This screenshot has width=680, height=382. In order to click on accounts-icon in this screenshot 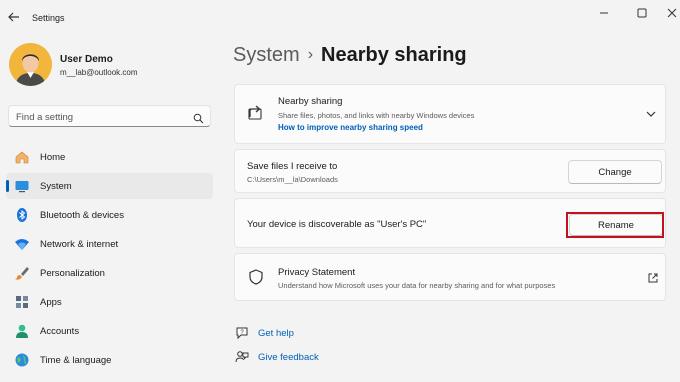, I will do `click(22, 331)`.